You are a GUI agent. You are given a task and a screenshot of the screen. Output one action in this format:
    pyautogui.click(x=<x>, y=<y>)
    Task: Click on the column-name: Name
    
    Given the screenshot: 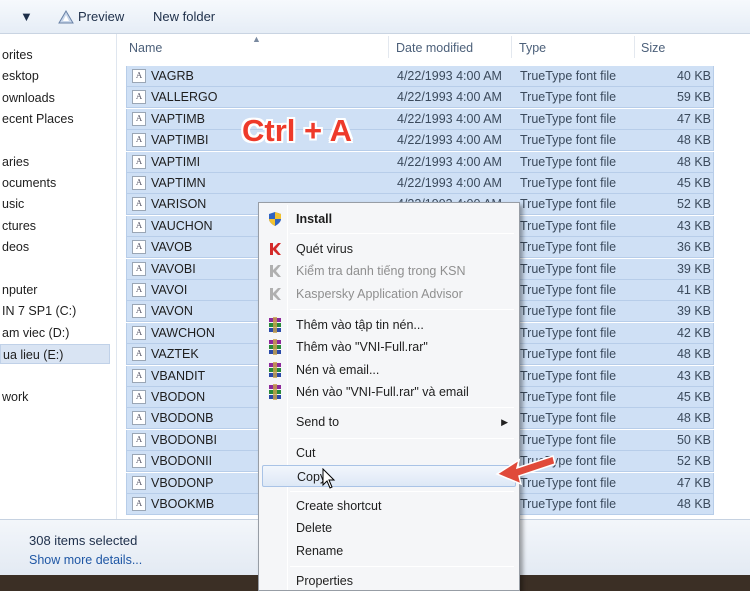 What is the action you would take?
    pyautogui.click(x=145, y=48)
    